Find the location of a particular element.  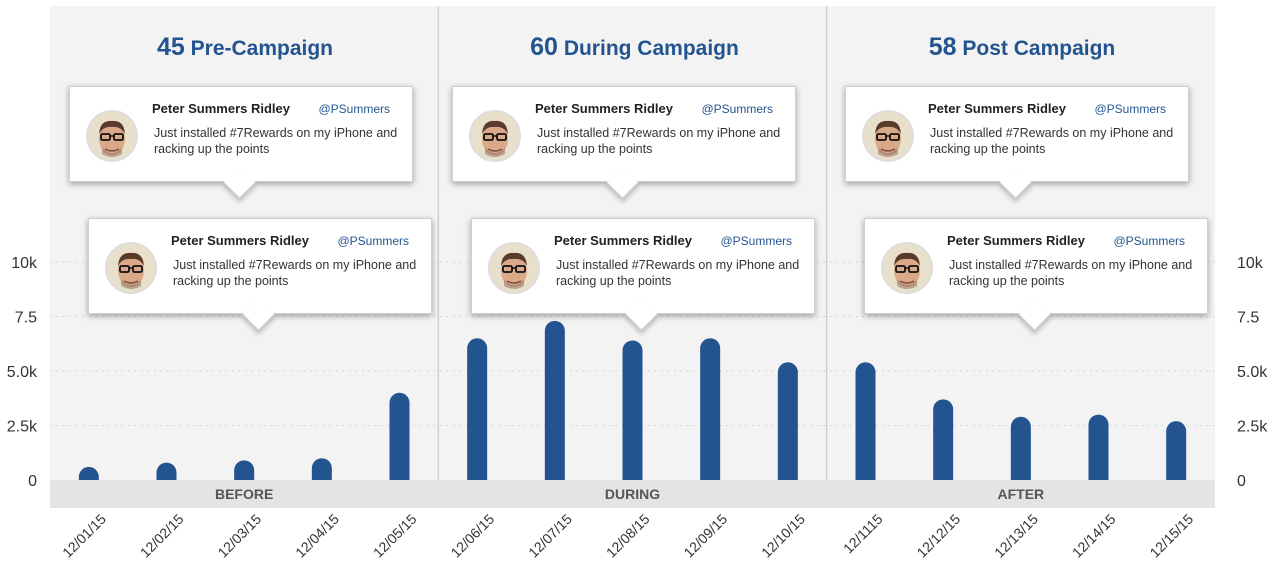

x-tick-label: 12/02/15 is located at coordinates (162, 536).